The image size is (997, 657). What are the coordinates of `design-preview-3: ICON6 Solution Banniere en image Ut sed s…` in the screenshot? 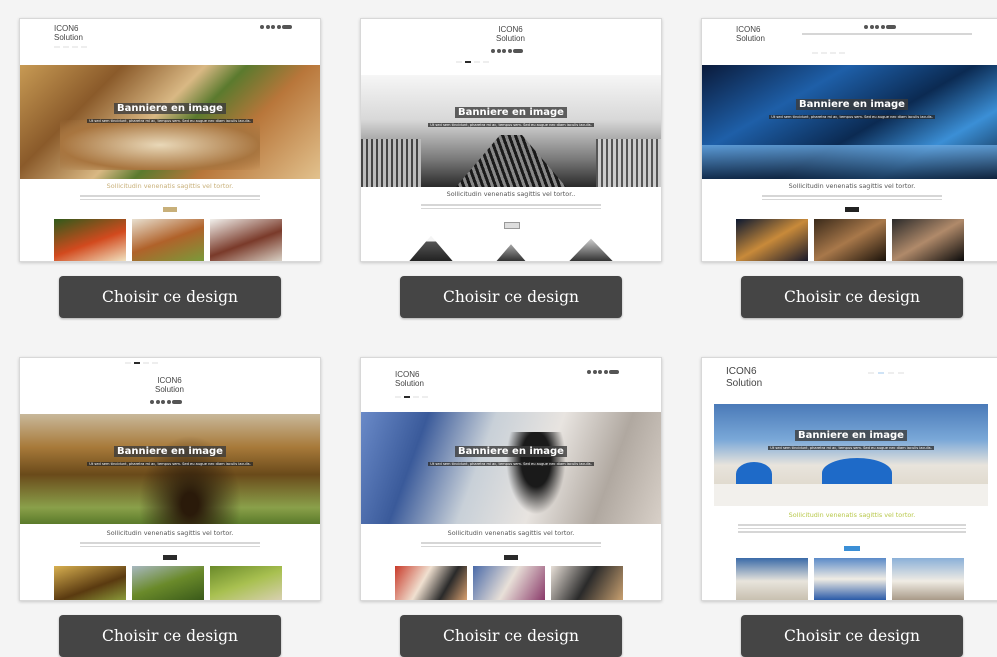 It's located at (849, 140).